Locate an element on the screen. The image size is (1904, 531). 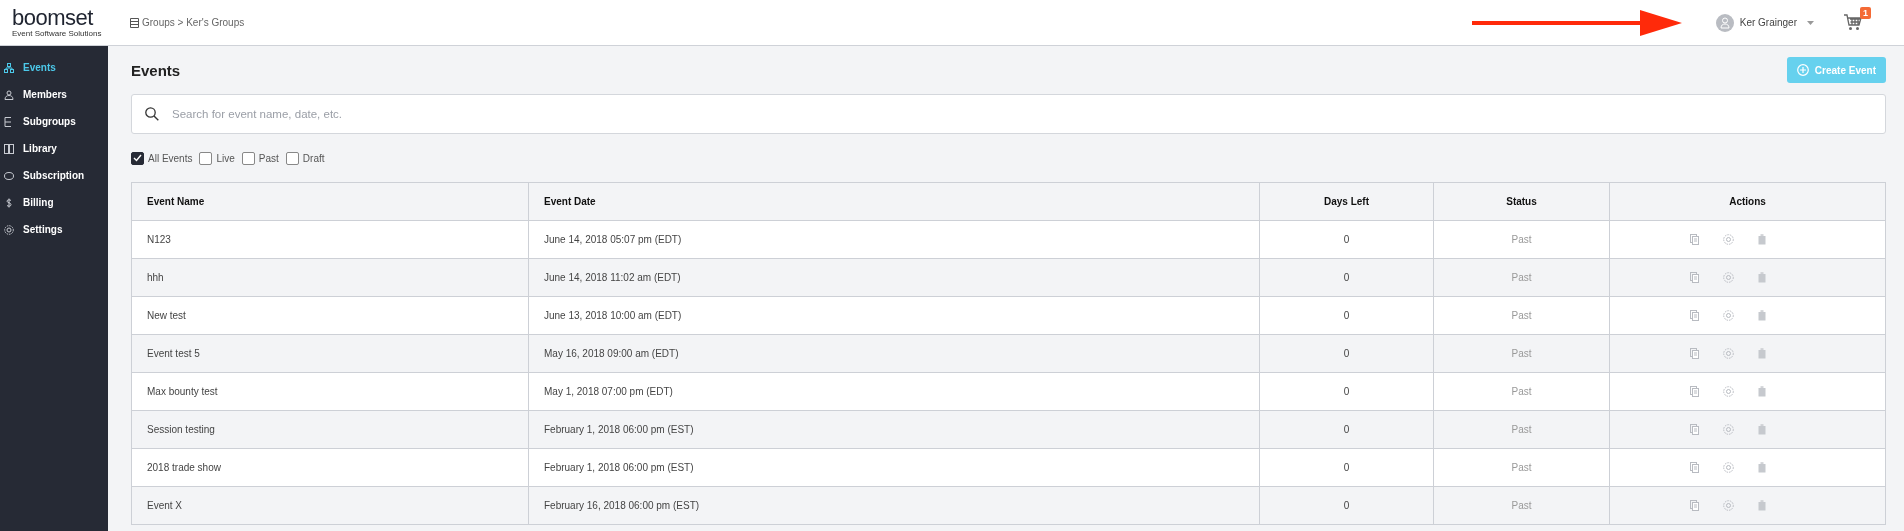
column-header: Actions is located at coordinates (1747, 201).